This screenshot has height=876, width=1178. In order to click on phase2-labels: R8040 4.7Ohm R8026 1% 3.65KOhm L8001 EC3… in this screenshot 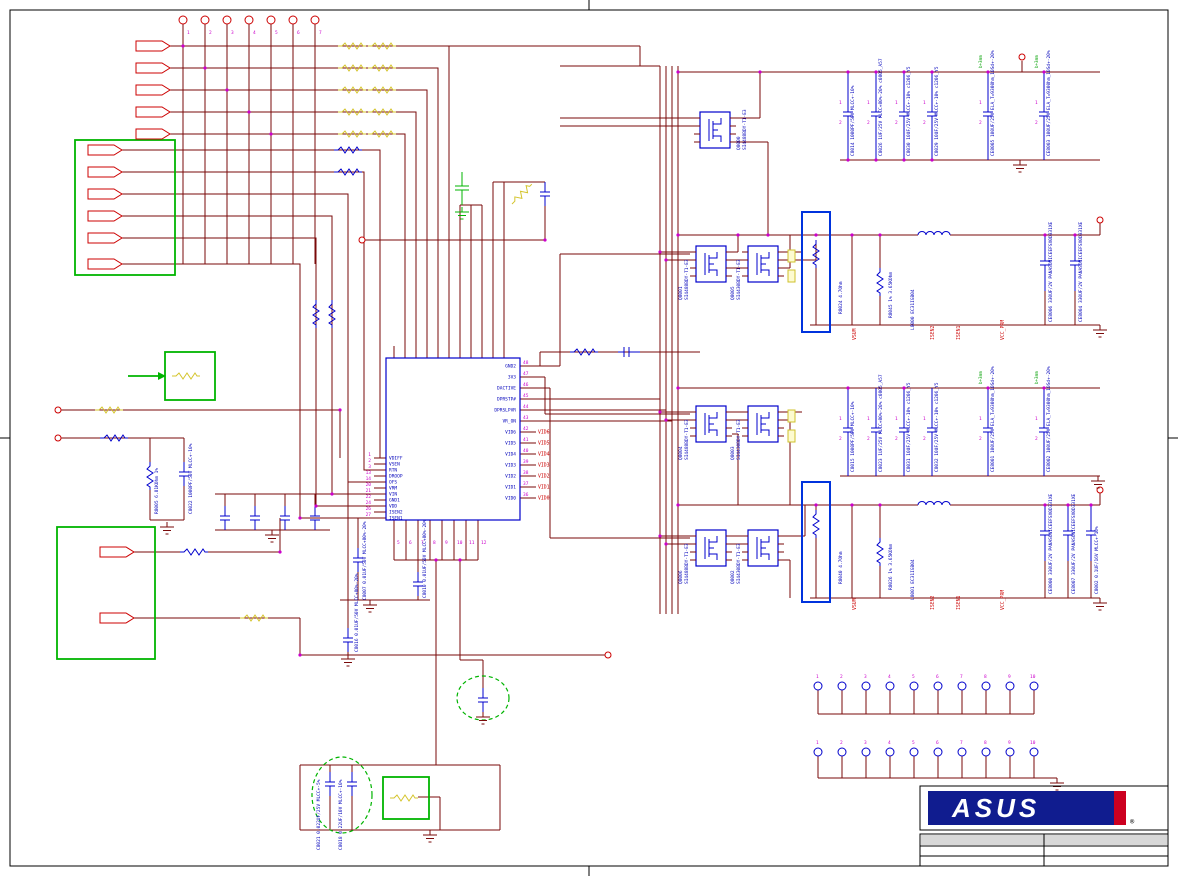, I will do `click(969, 551)`.